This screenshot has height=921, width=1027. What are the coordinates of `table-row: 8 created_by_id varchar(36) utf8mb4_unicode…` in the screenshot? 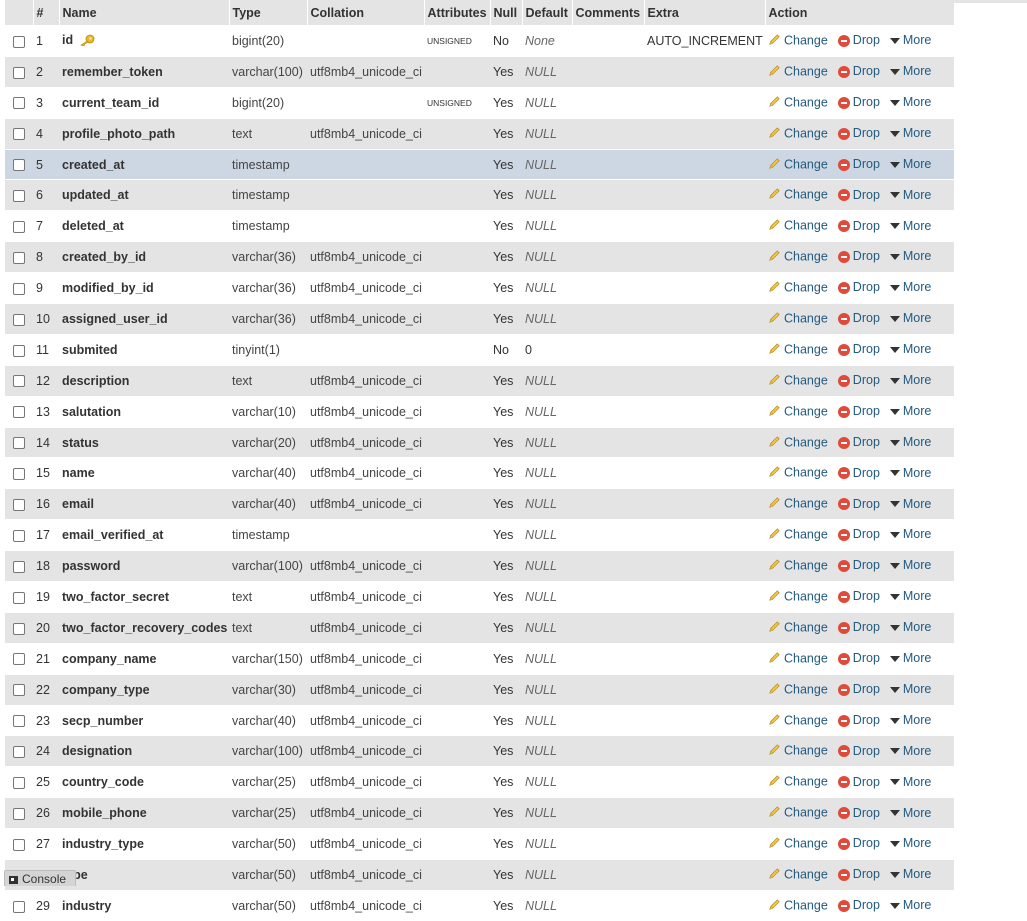 It's located at (479, 257).